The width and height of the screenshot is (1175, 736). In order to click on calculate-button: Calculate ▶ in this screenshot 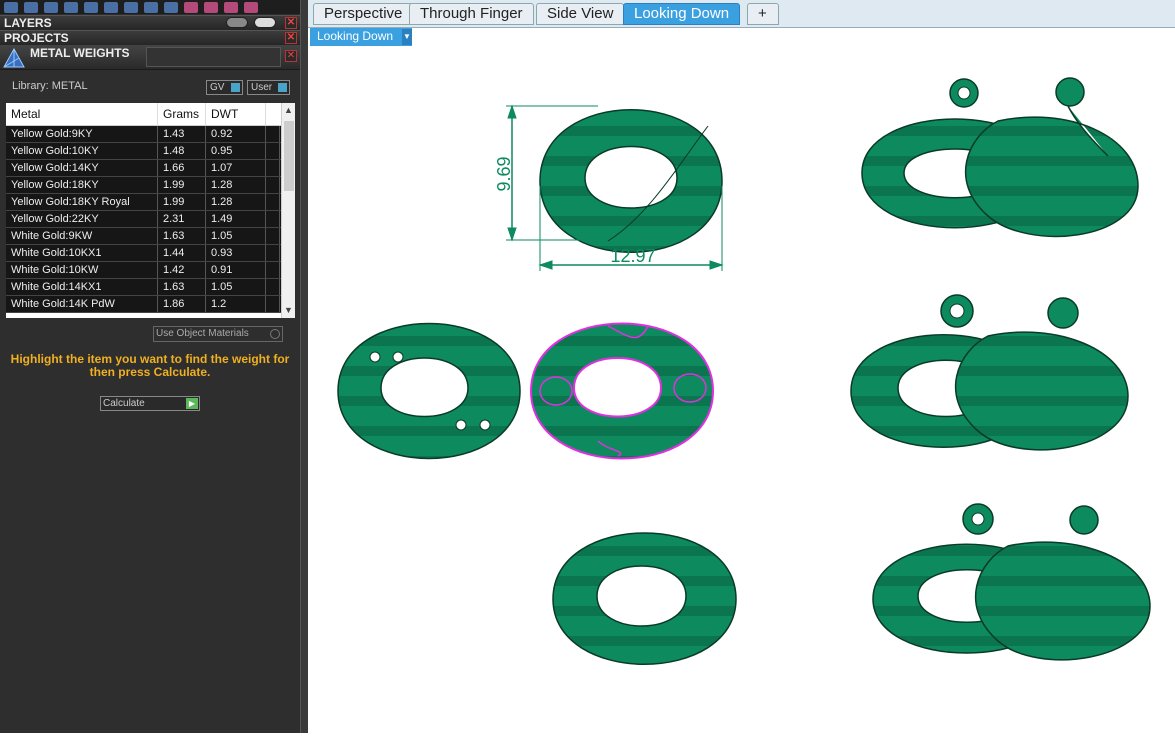, I will do `click(150, 403)`.